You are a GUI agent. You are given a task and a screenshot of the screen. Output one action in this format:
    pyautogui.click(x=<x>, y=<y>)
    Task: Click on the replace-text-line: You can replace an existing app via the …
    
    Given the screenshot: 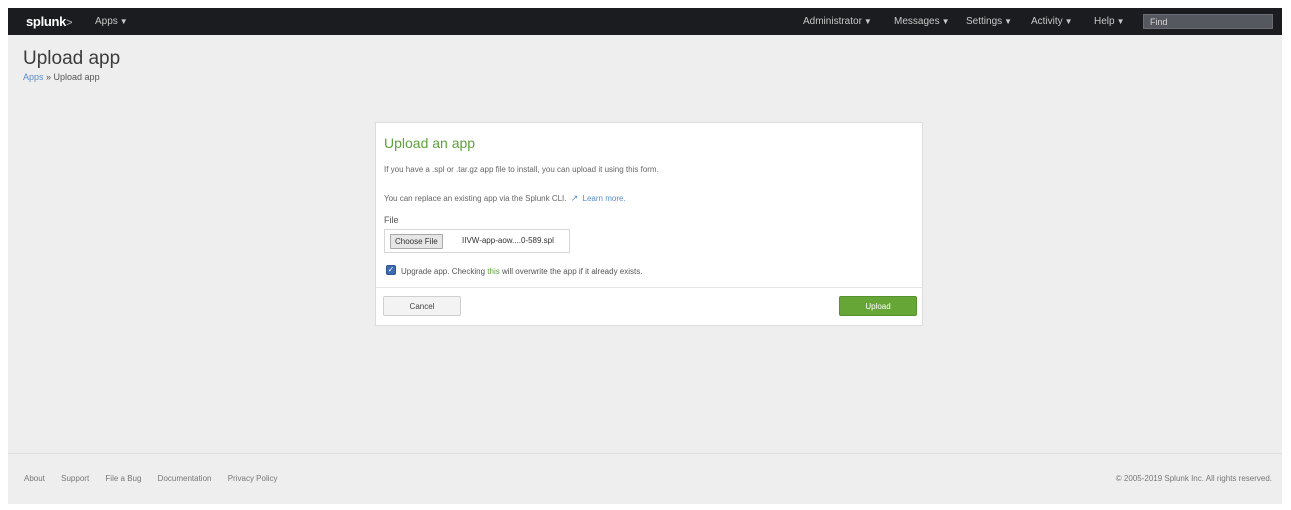 What is the action you would take?
    pyautogui.click(x=505, y=198)
    